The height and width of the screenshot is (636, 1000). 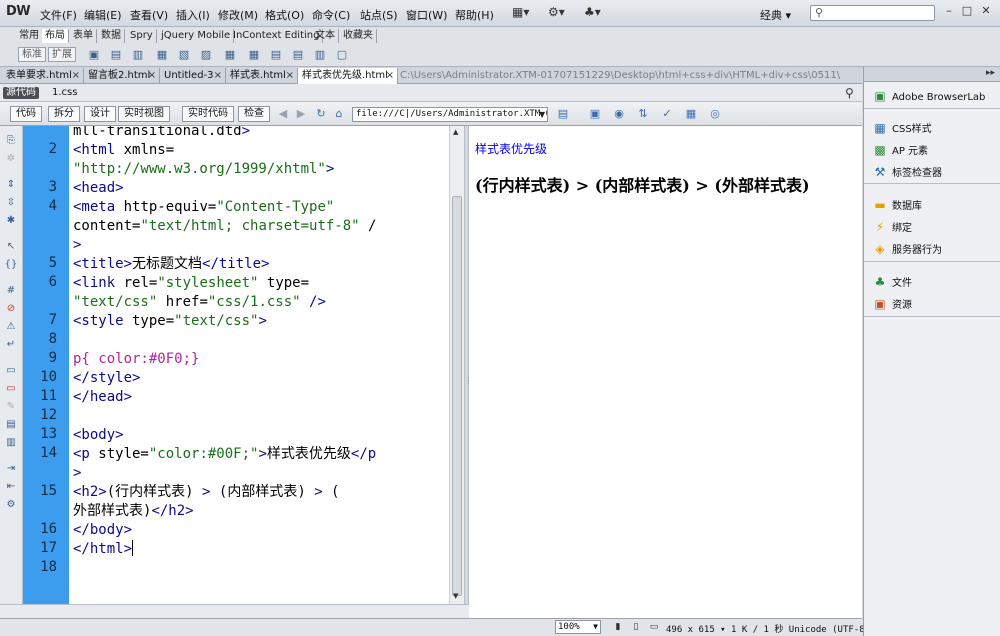 I want to click on maximize-button: □, so click(x=967, y=11).